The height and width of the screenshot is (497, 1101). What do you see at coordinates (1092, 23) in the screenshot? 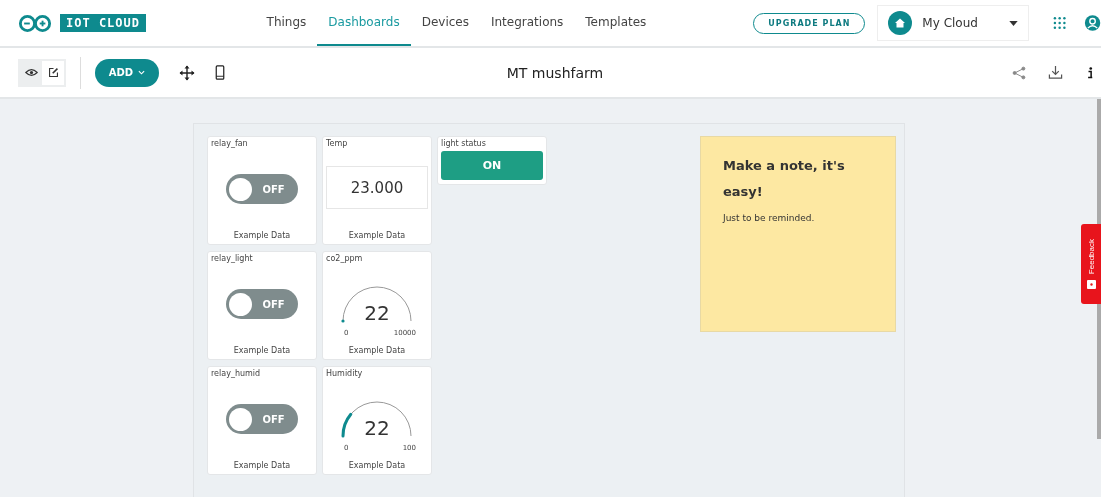
I see `user-avatar-icon` at bounding box center [1092, 23].